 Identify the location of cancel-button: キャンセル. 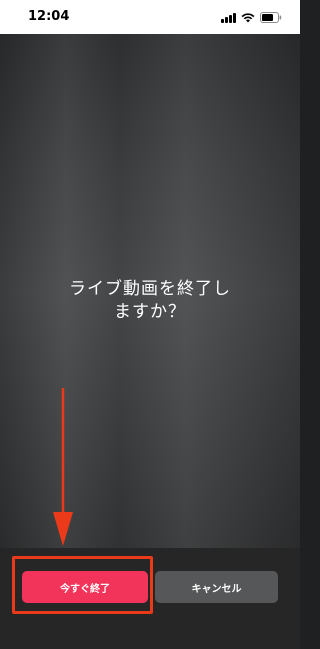
(216, 587).